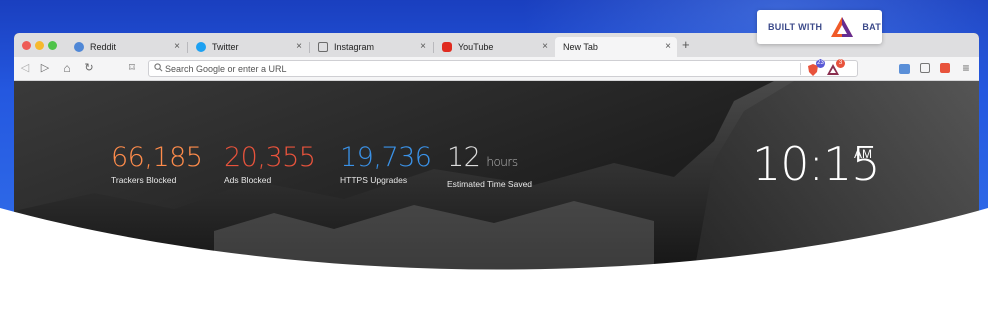 Image resolution: width=988 pixels, height=320 pixels. Describe the element at coordinates (686, 44) in the screenshot. I see `new-tab-button: +` at that location.